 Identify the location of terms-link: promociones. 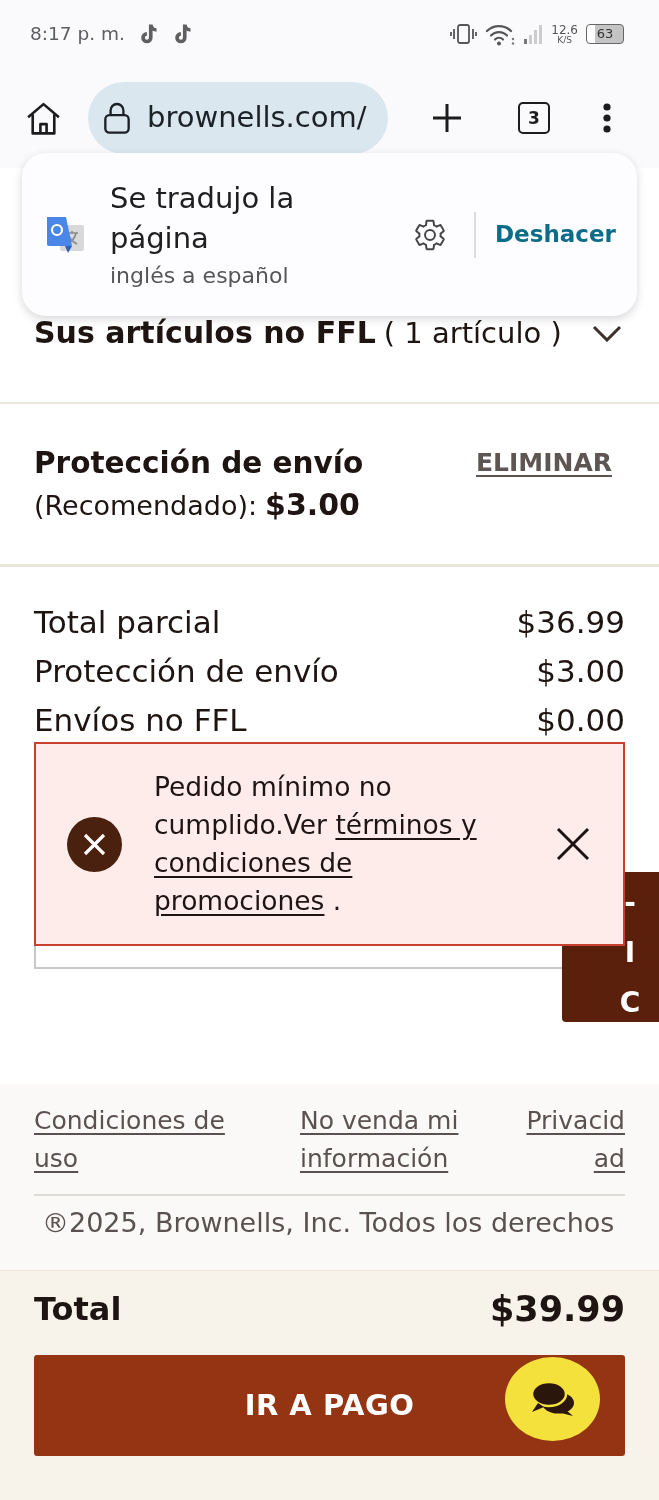
(239, 900).